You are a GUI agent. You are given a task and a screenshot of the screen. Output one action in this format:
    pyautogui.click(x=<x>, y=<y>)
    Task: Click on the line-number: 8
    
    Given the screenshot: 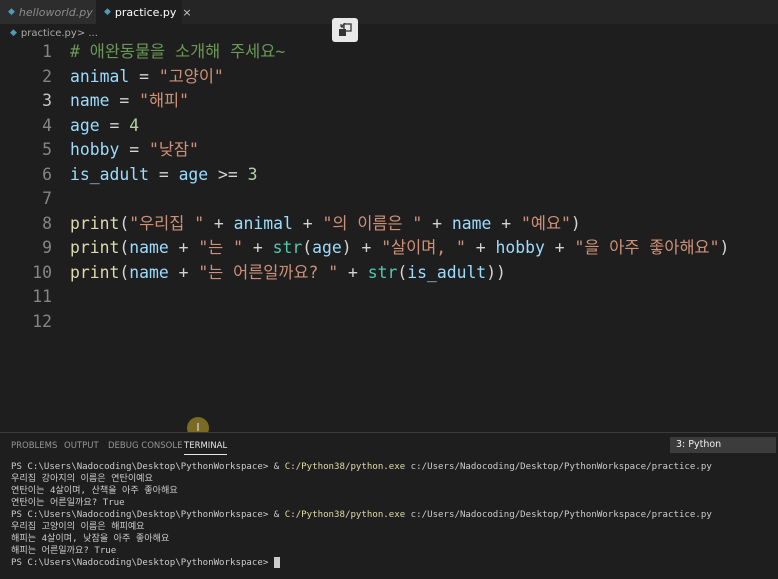 What is the action you would take?
    pyautogui.click(x=47, y=223)
    